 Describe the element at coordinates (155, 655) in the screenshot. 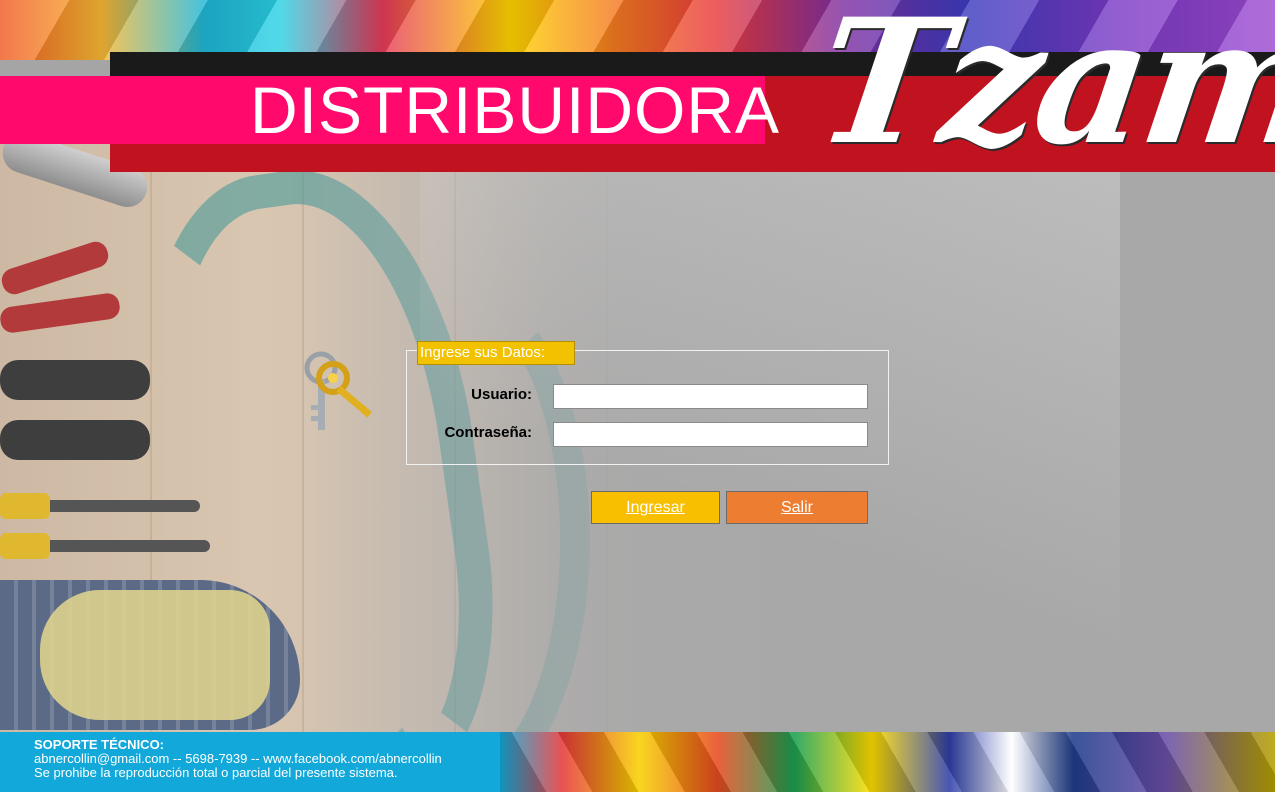

I see `glove-cuff` at that location.